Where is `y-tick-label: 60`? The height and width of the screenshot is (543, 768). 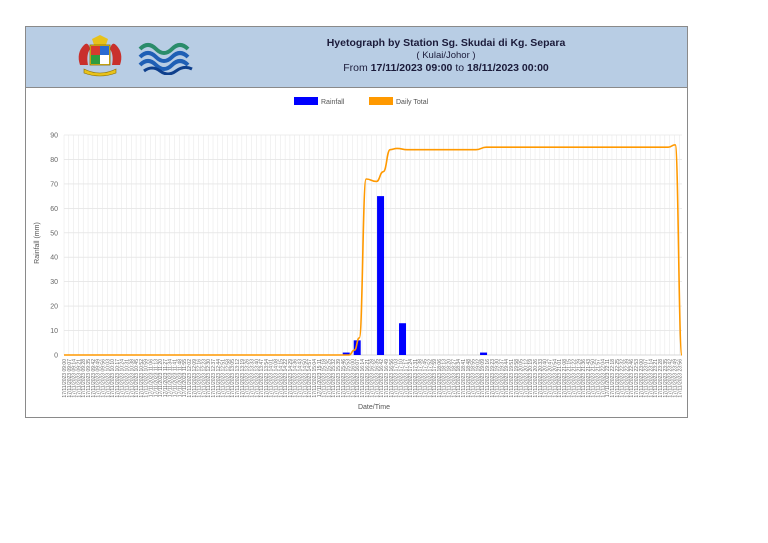
y-tick-label: 60 is located at coordinates (54, 209).